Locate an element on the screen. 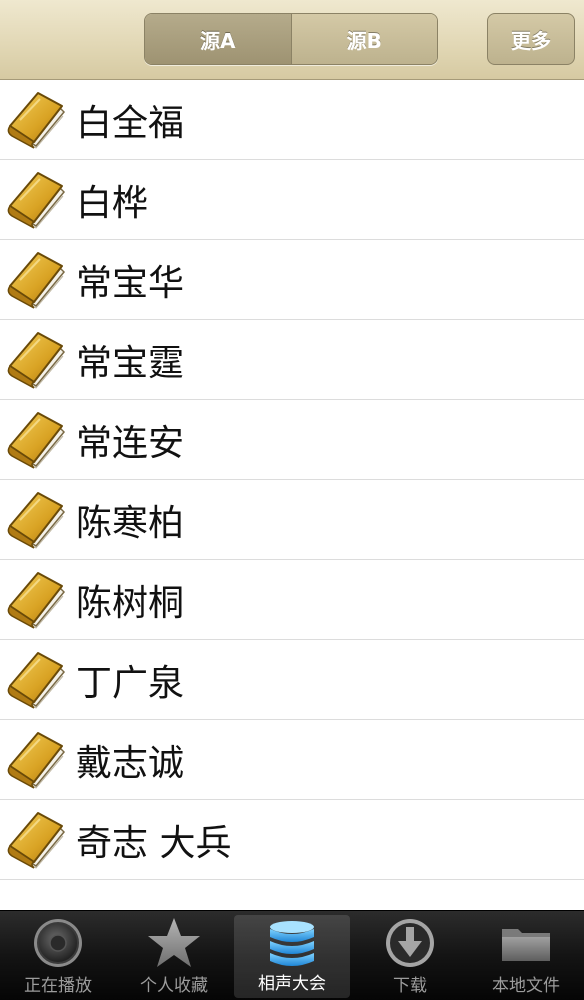 This screenshot has width=584, height=1000. tab-local-files: 本地文件 is located at coordinates (526, 955).